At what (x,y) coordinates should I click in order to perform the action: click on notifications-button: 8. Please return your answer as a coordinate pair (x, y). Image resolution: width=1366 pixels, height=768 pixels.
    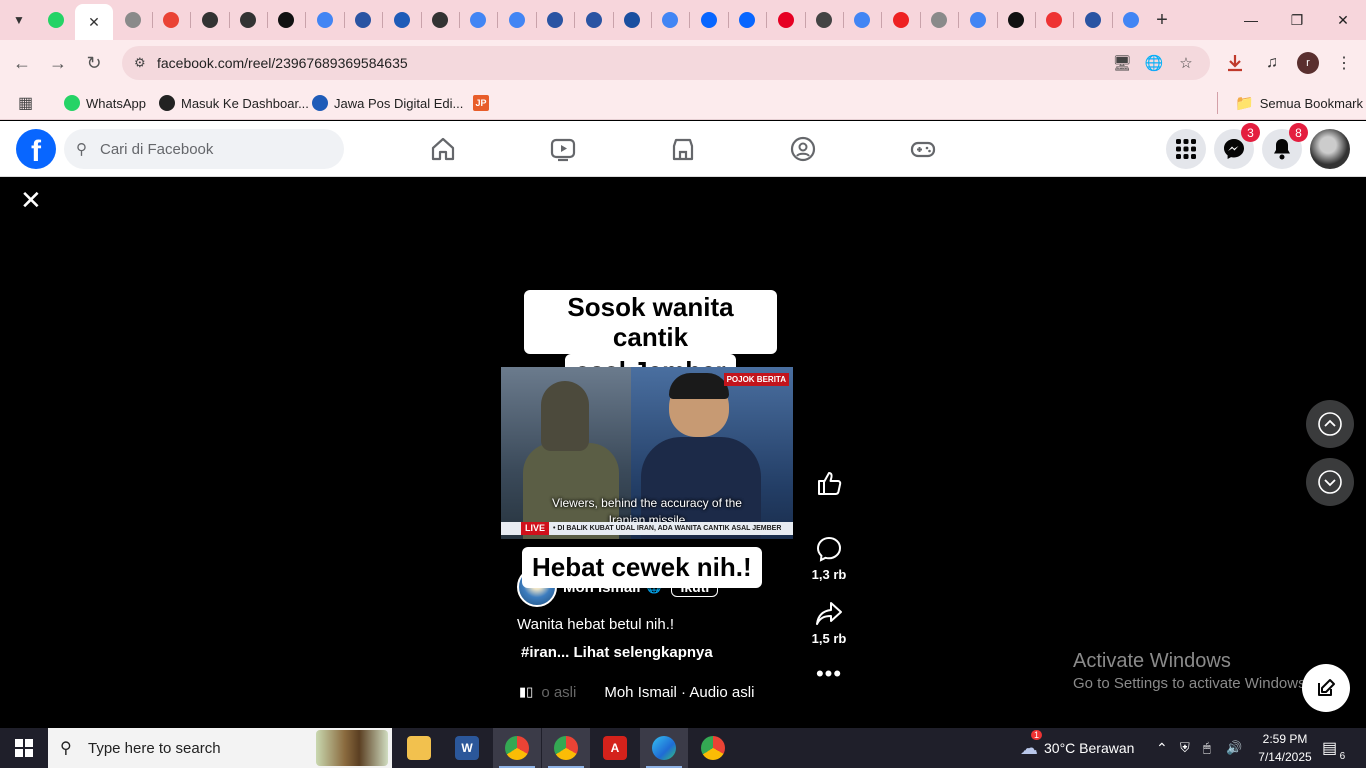
    Looking at the image, I should click on (1285, 146).